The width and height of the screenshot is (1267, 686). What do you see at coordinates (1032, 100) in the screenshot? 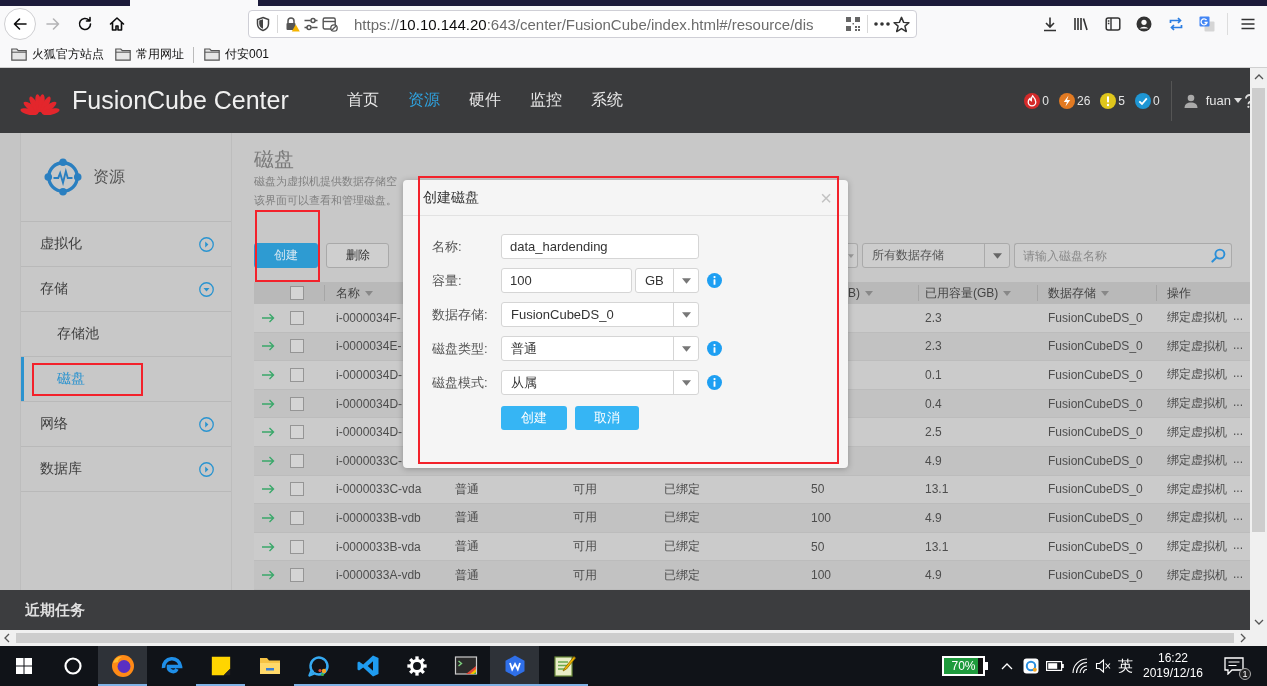
I see `flame-alert-icon` at bounding box center [1032, 100].